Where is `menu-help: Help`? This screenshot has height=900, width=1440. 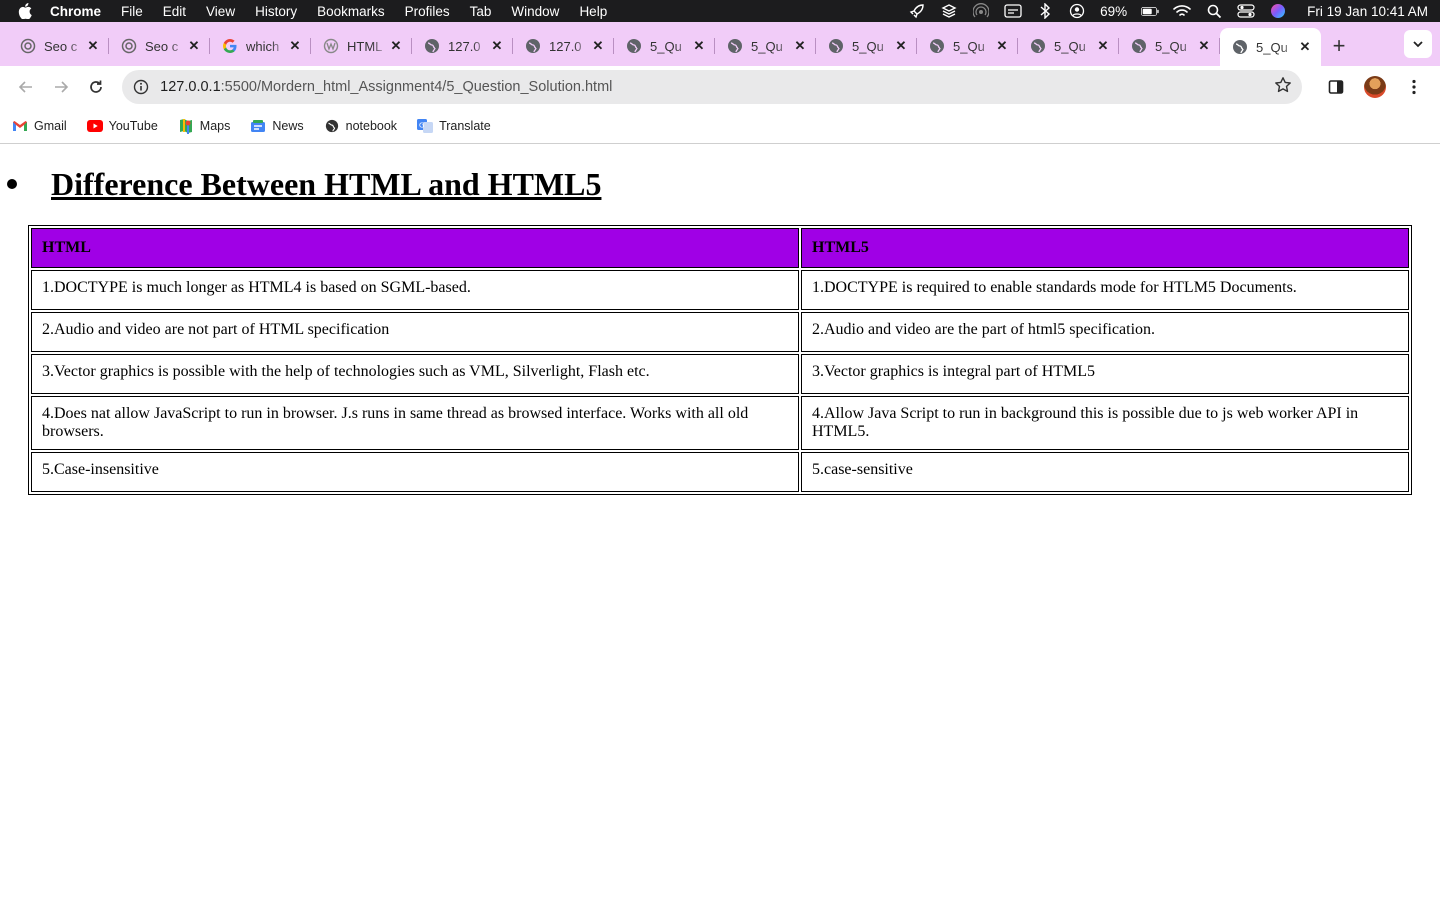 menu-help: Help is located at coordinates (593, 11).